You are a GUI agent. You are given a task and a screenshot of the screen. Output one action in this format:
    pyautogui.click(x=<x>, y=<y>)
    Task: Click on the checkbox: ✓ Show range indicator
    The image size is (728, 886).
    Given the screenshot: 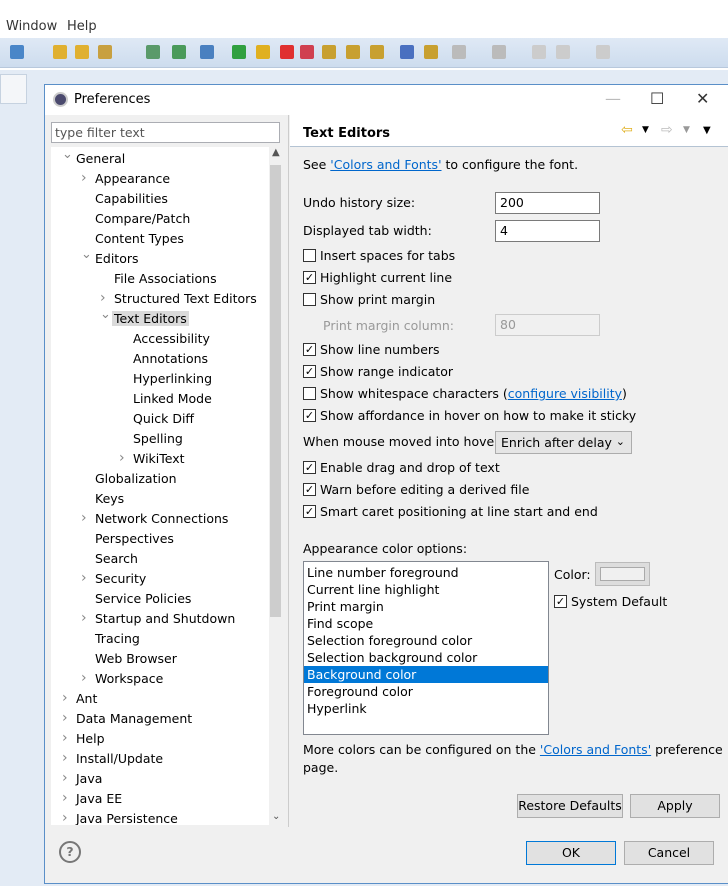 What is the action you would take?
    pyautogui.click(x=378, y=371)
    